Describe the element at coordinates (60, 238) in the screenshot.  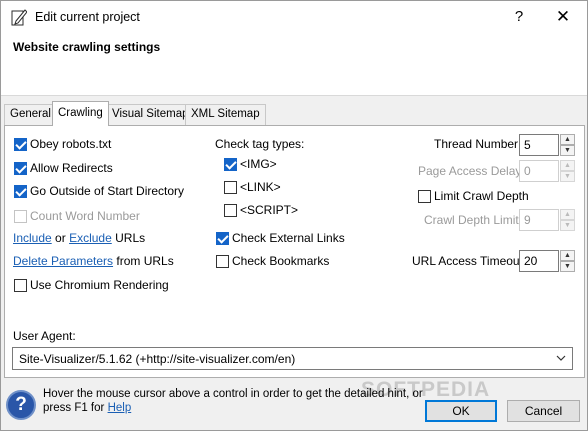
I see `or-text: or` at that location.